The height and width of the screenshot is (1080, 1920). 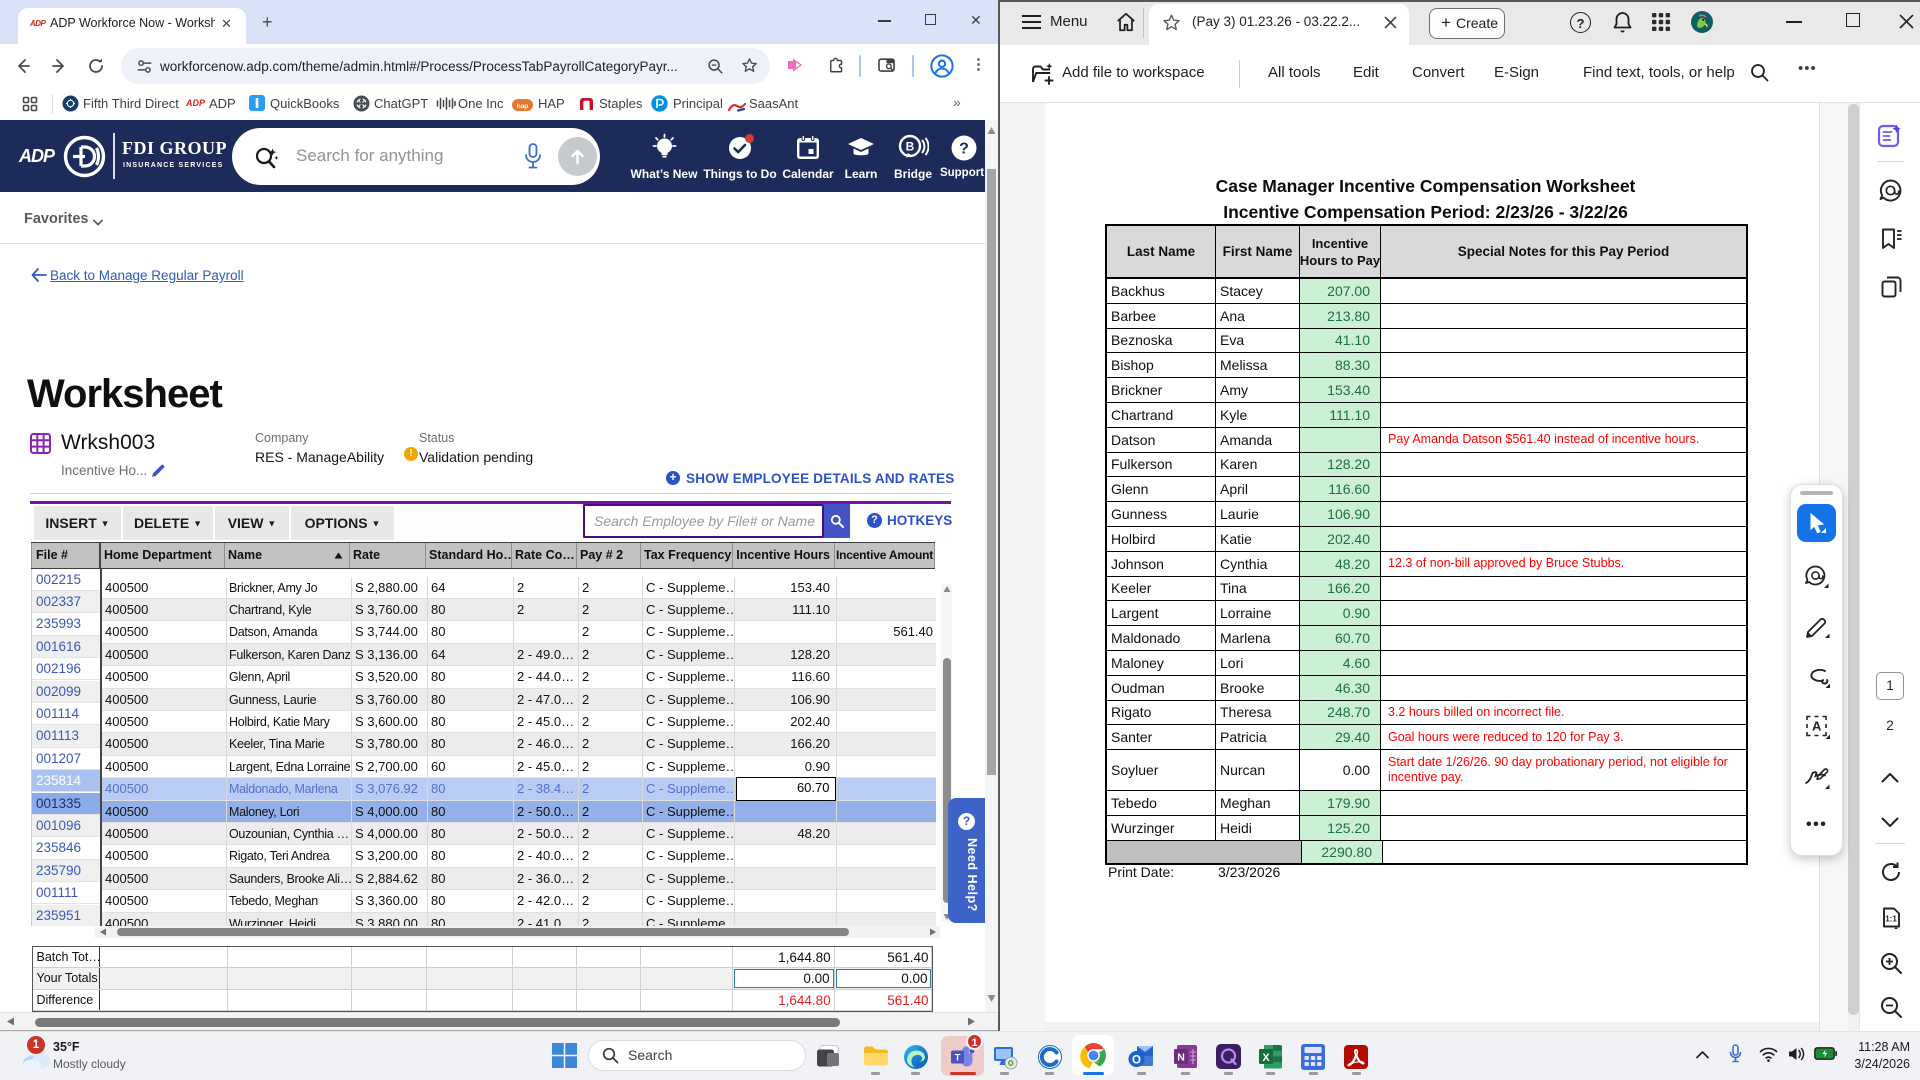 What do you see at coordinates (1817, 726) in the screenshot?
I see `svg-text: A` at bounding box center [1817, 726].